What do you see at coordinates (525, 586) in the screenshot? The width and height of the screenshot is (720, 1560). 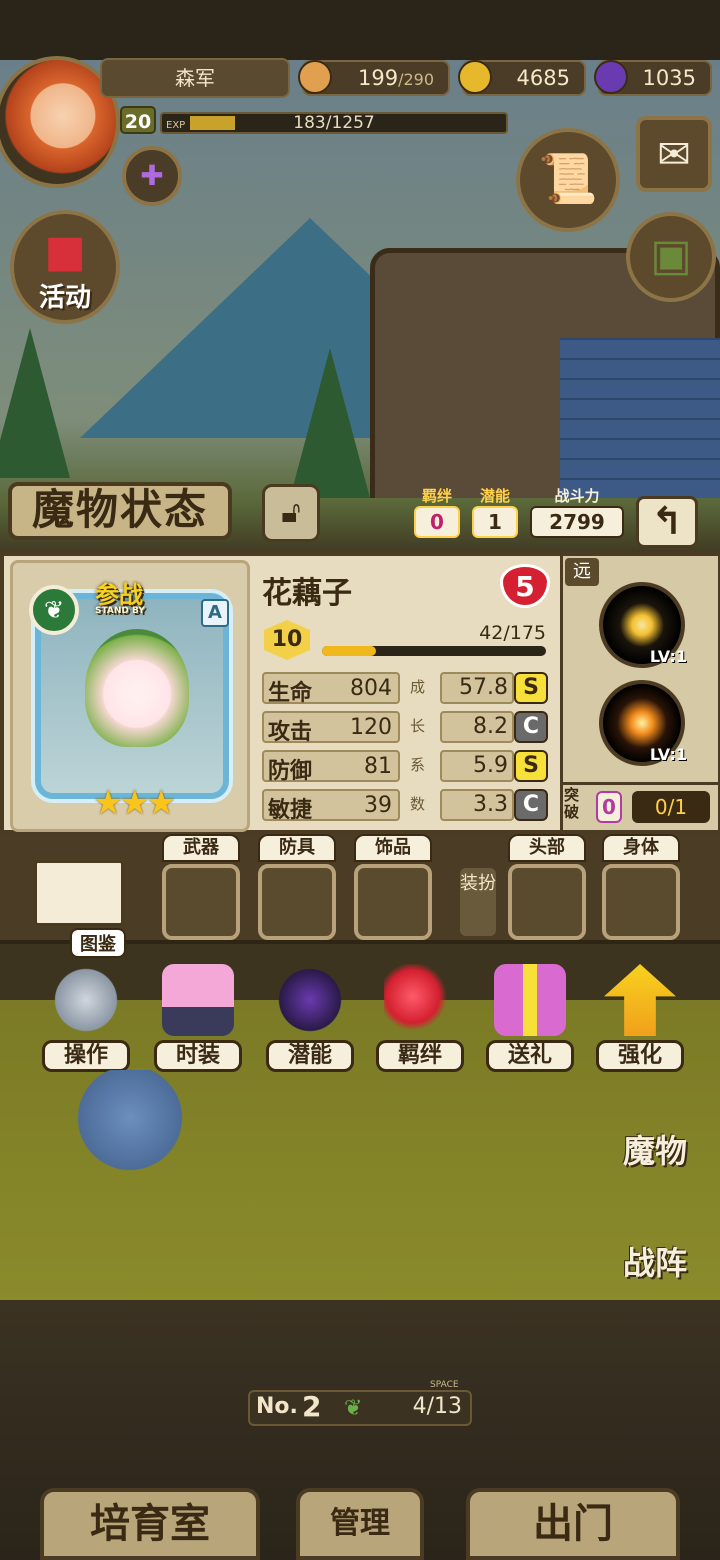 I see `heart-level-badge: 5` at bounding box center [525, 586].